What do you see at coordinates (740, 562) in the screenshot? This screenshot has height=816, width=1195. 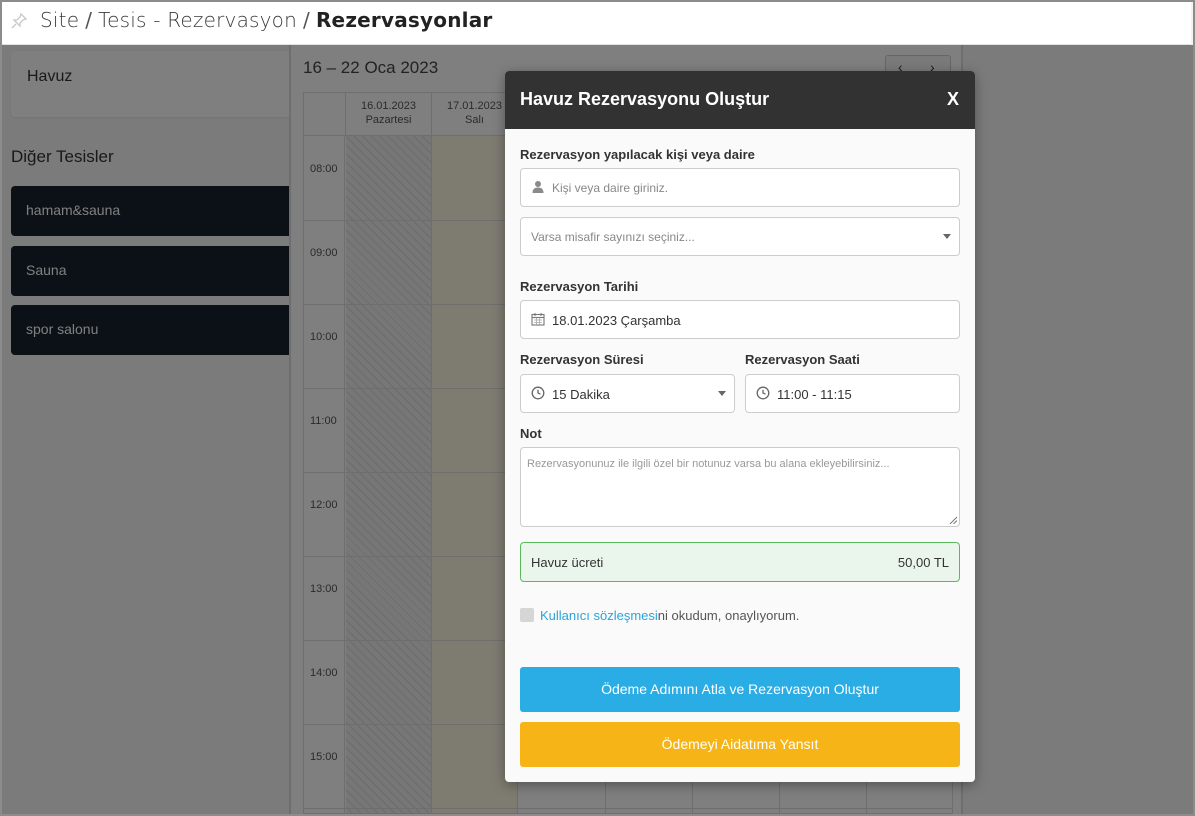 I see `fee-summary: Havuz ücreti 50,00 TL` at bounding box center [740, 562].